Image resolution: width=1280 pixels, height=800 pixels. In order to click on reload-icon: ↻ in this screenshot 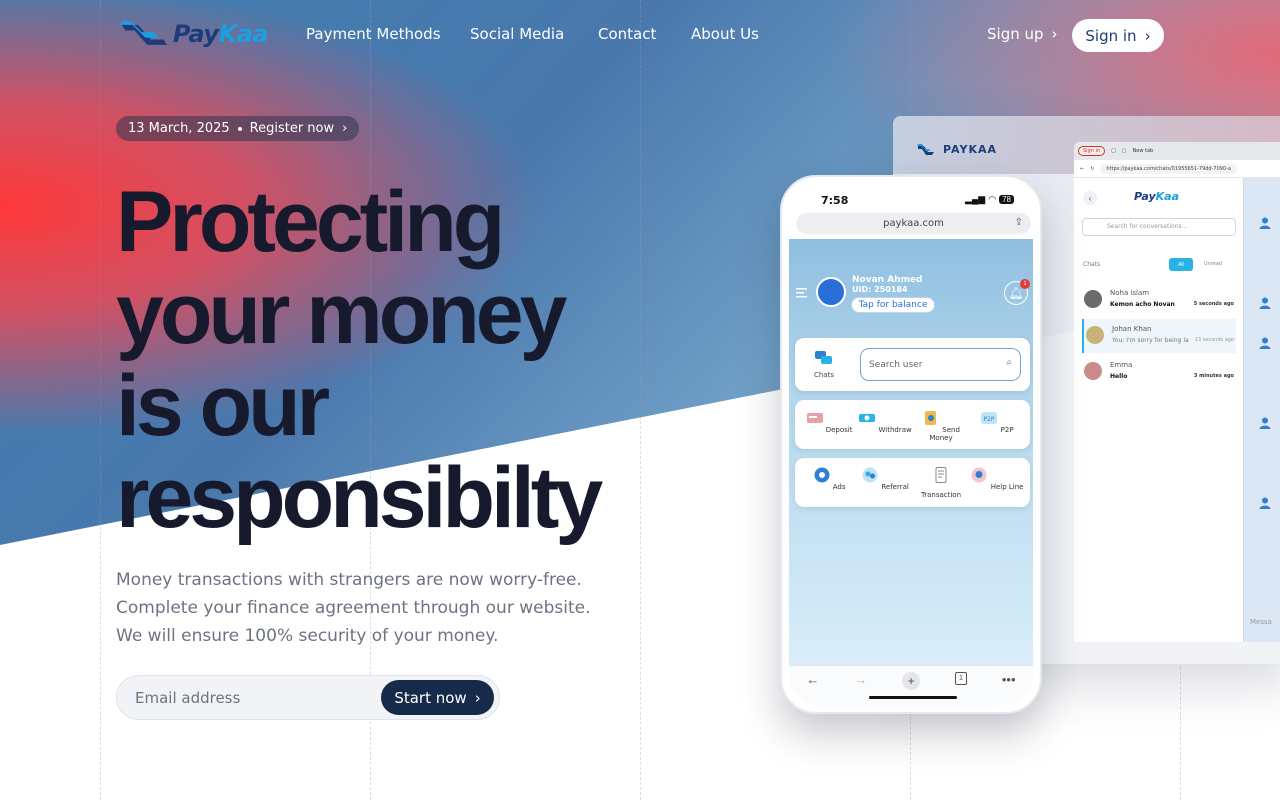, I will do `click(1092, 169)`.